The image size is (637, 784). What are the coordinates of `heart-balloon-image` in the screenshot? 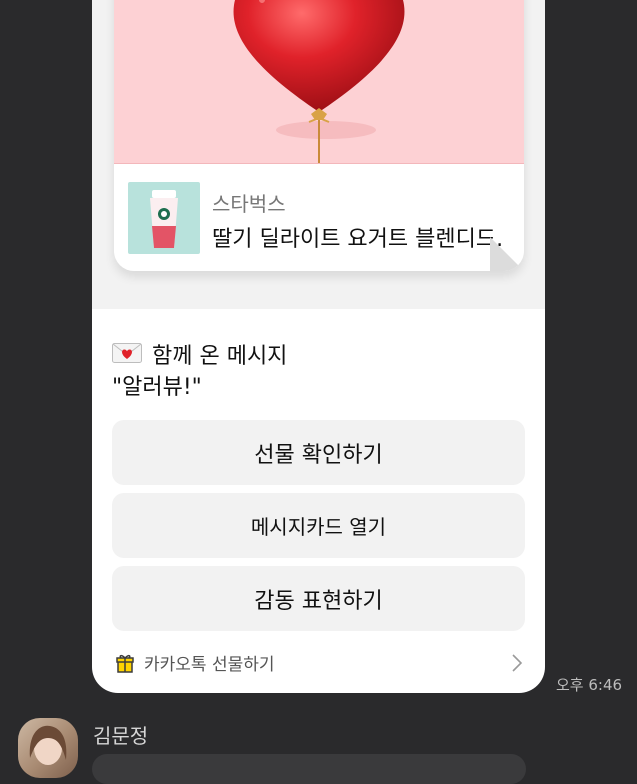 It's located at (319, 81).